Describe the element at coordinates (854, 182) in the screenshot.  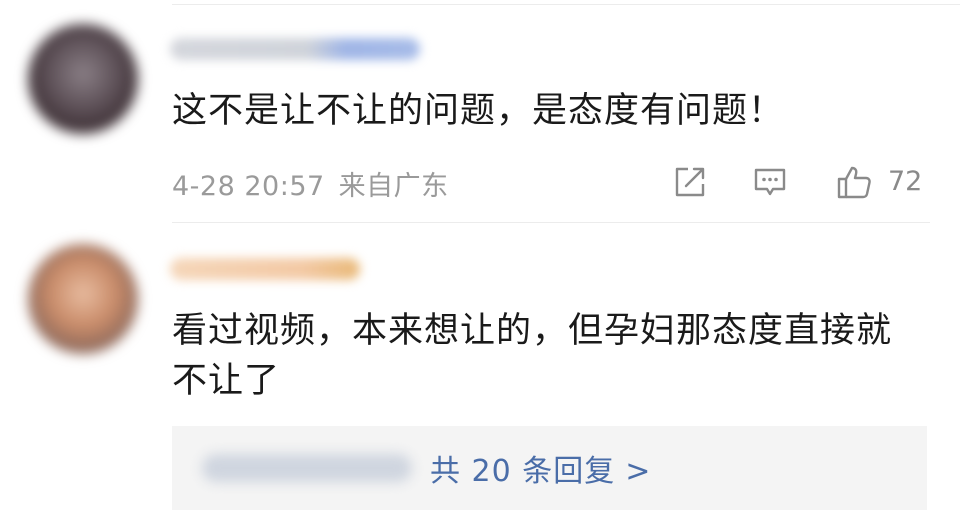
I see `thumbs-up-icon` at that location.